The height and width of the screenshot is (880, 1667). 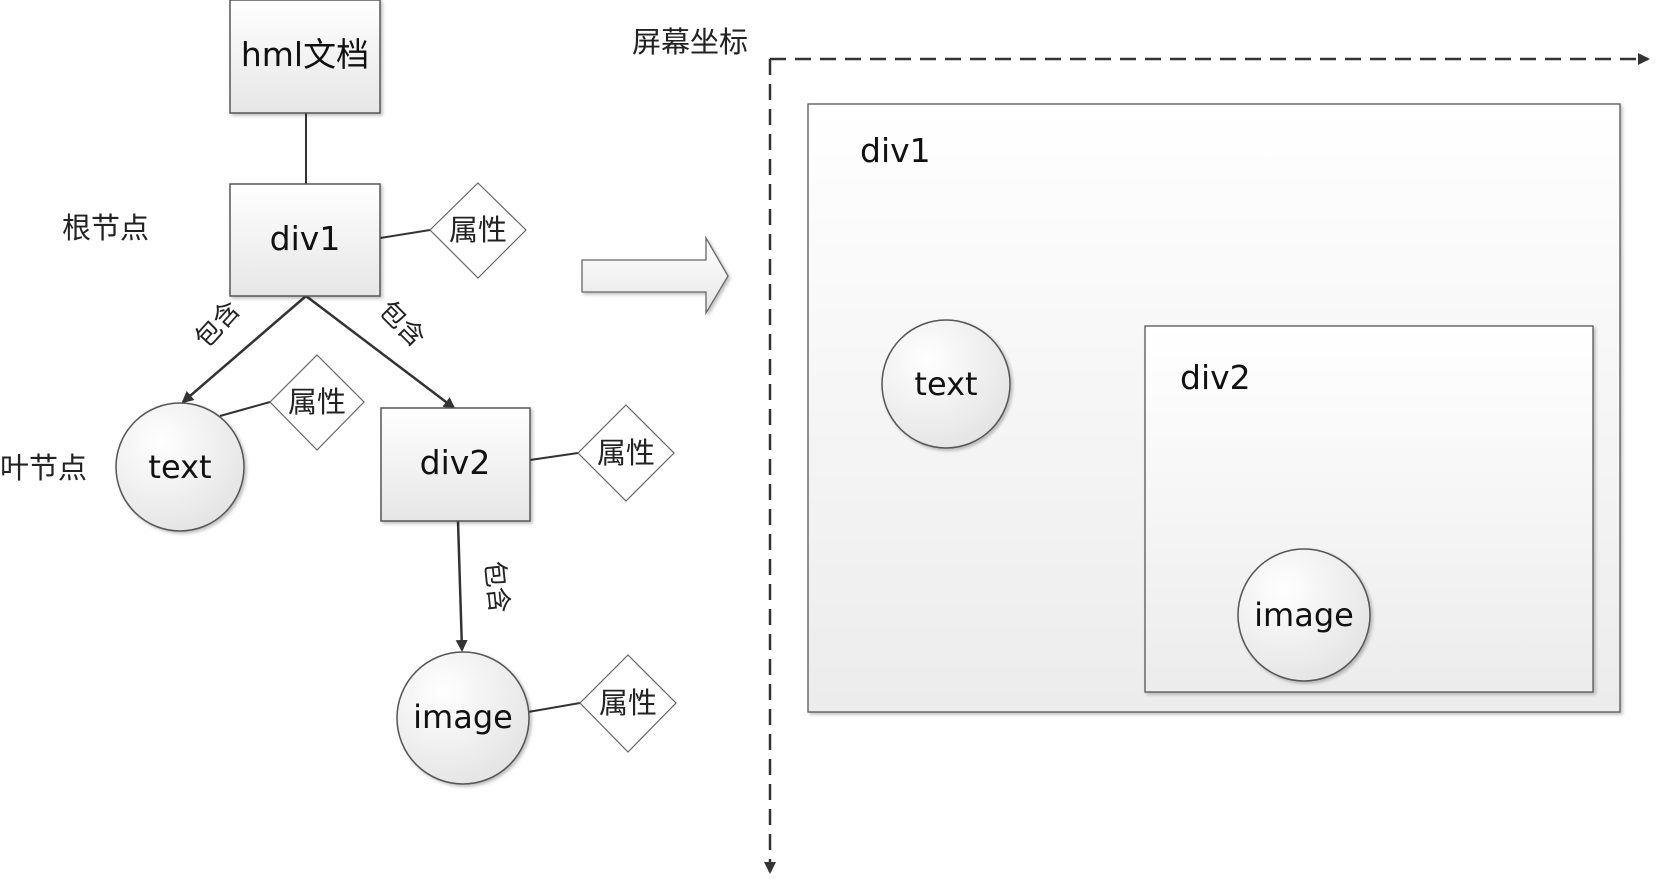 I want to click on screen-coordinates-label: 屏幕坐标, so click(x=690, y=42).